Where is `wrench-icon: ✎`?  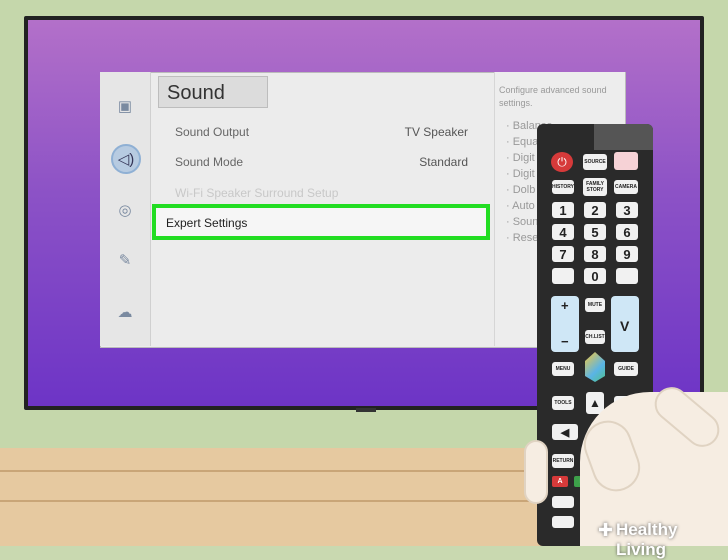 wrench-icon: ✎ is located at coordinates (125, 260).